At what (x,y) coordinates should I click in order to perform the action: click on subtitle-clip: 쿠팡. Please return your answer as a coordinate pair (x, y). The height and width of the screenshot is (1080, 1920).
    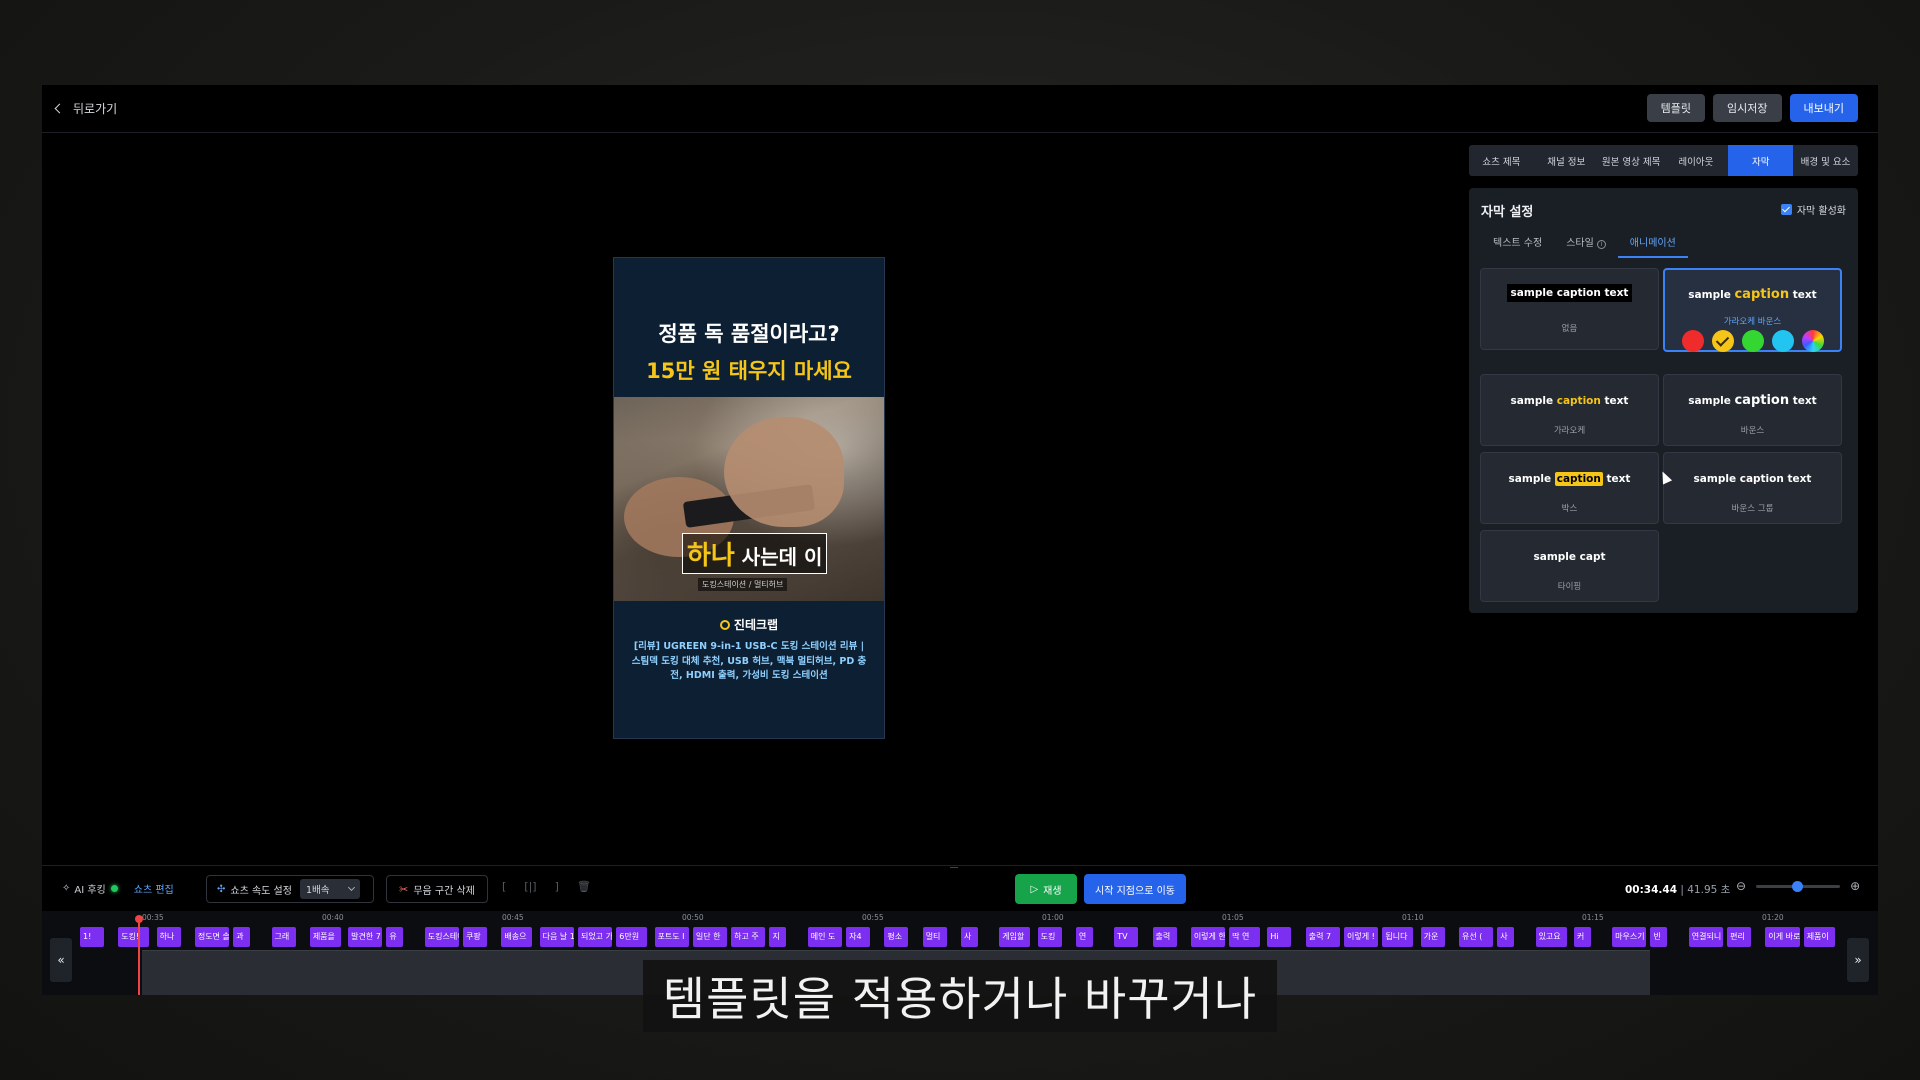
    Looking at the image, I should click on (475, 937).